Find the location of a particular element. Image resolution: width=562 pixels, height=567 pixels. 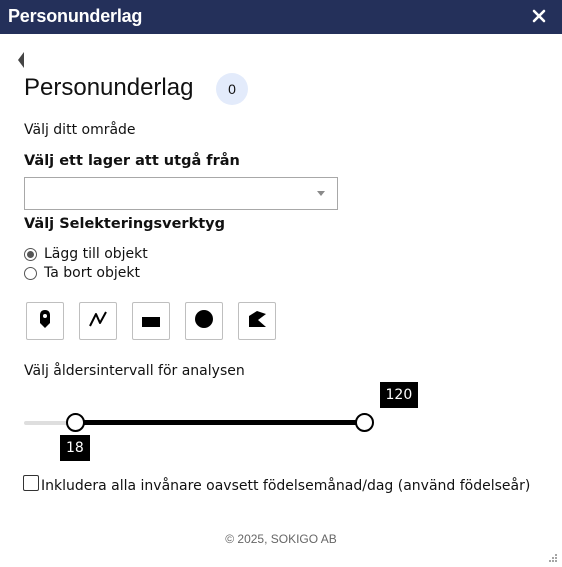

title-bar: Personunderlag is located at coordinates (281, 17).